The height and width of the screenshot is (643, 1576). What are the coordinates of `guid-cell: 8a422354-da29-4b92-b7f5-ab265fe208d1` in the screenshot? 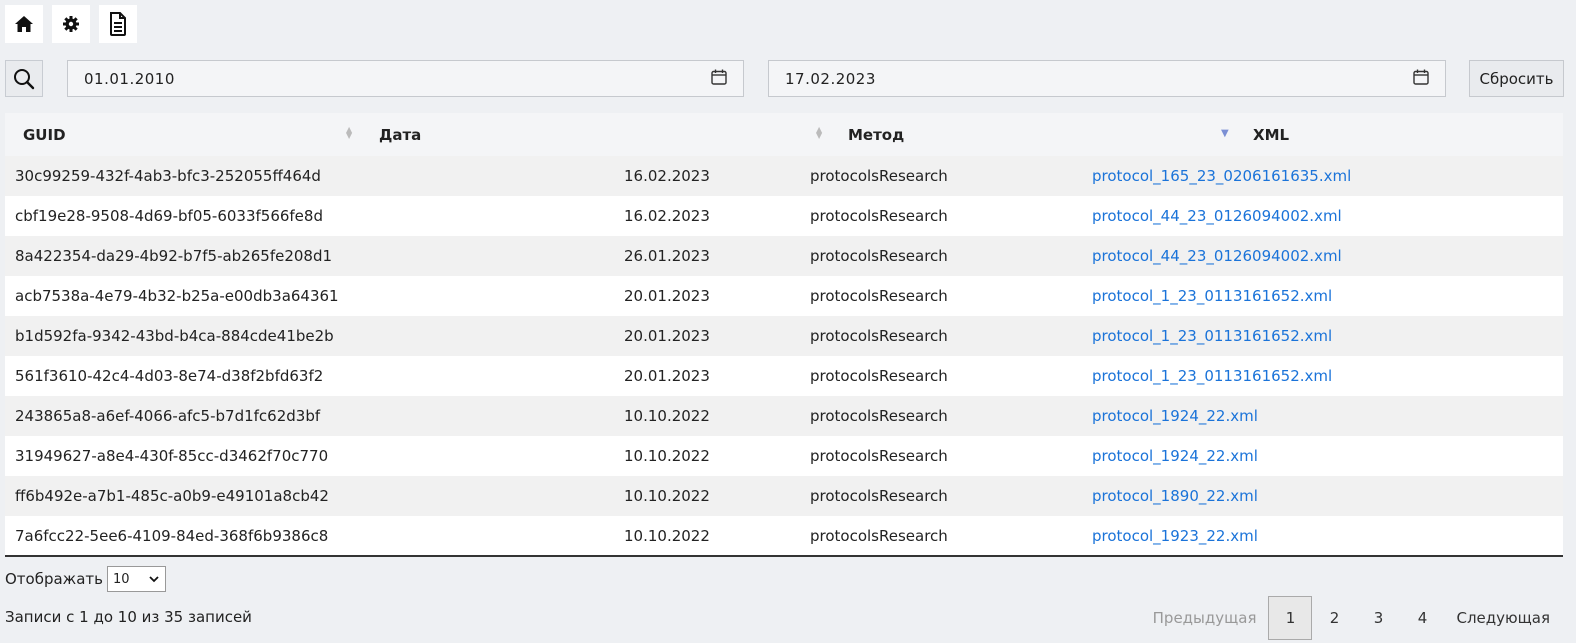 It's located at (183, 256).